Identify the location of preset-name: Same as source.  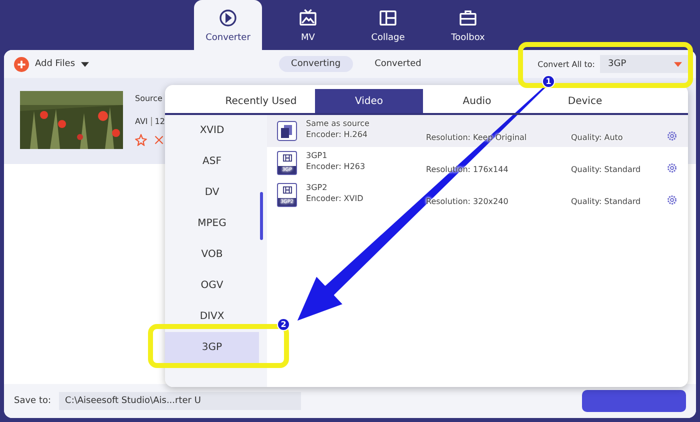
(338, 123).